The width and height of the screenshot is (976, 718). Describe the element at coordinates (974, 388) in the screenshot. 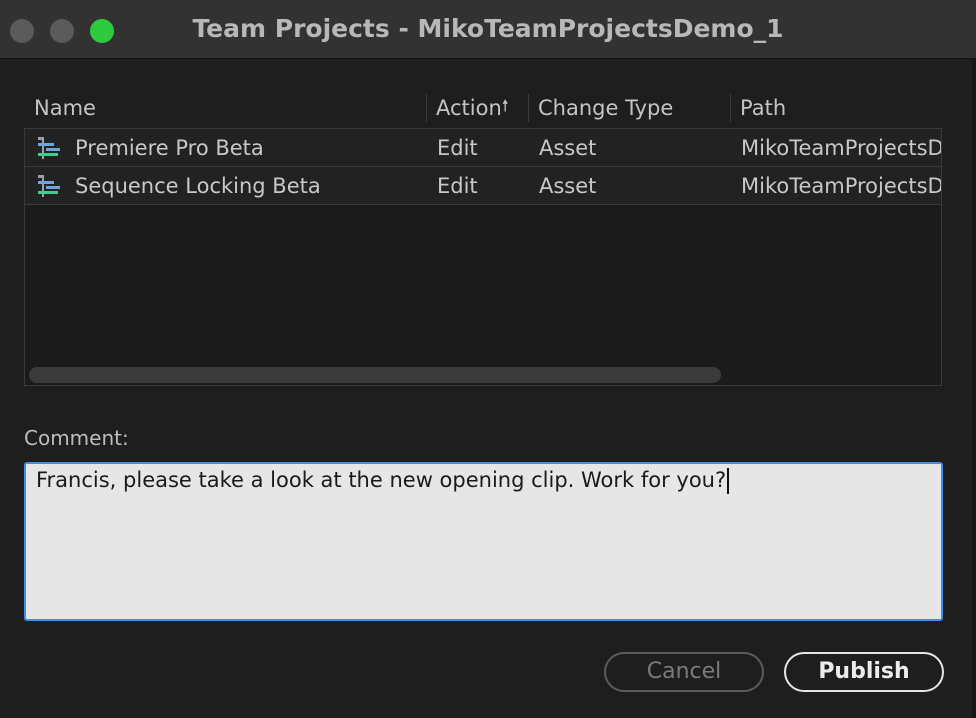

I see `window-edge` at that location.